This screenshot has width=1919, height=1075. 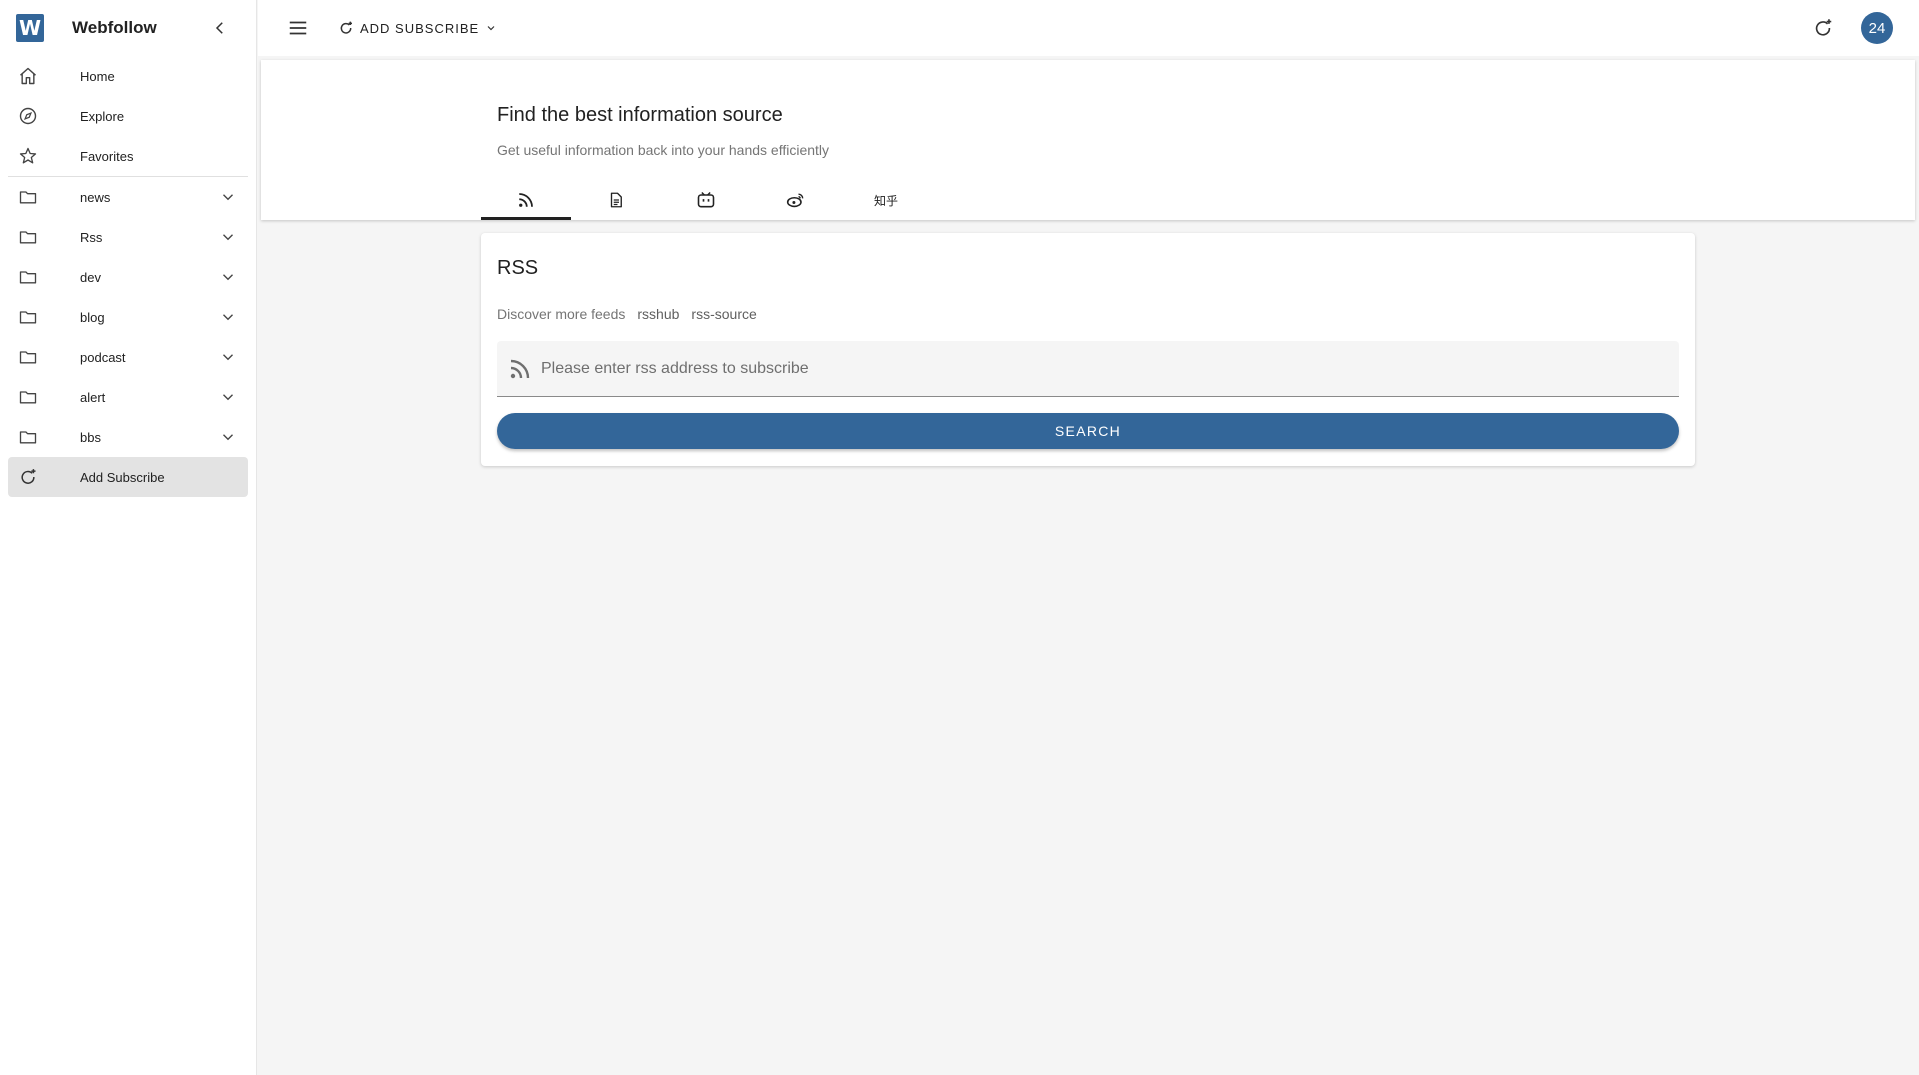 What do you see at coordinates (114, 28) in the screenshot?
I see `brand-name: Webfollow` at bounding box center [114, 28].